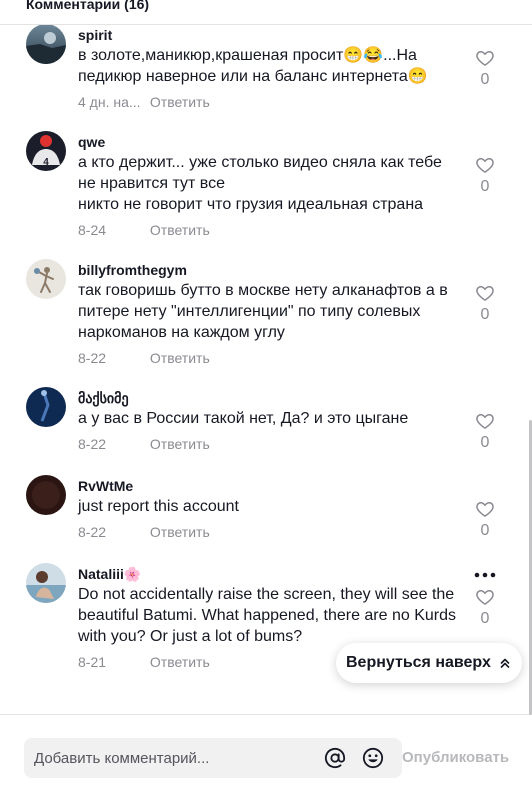 The height and width of the screenshot is (799, 532). Describe the element at coordinates (174, 758) in the screenshot. I see `comment-input` at that location.